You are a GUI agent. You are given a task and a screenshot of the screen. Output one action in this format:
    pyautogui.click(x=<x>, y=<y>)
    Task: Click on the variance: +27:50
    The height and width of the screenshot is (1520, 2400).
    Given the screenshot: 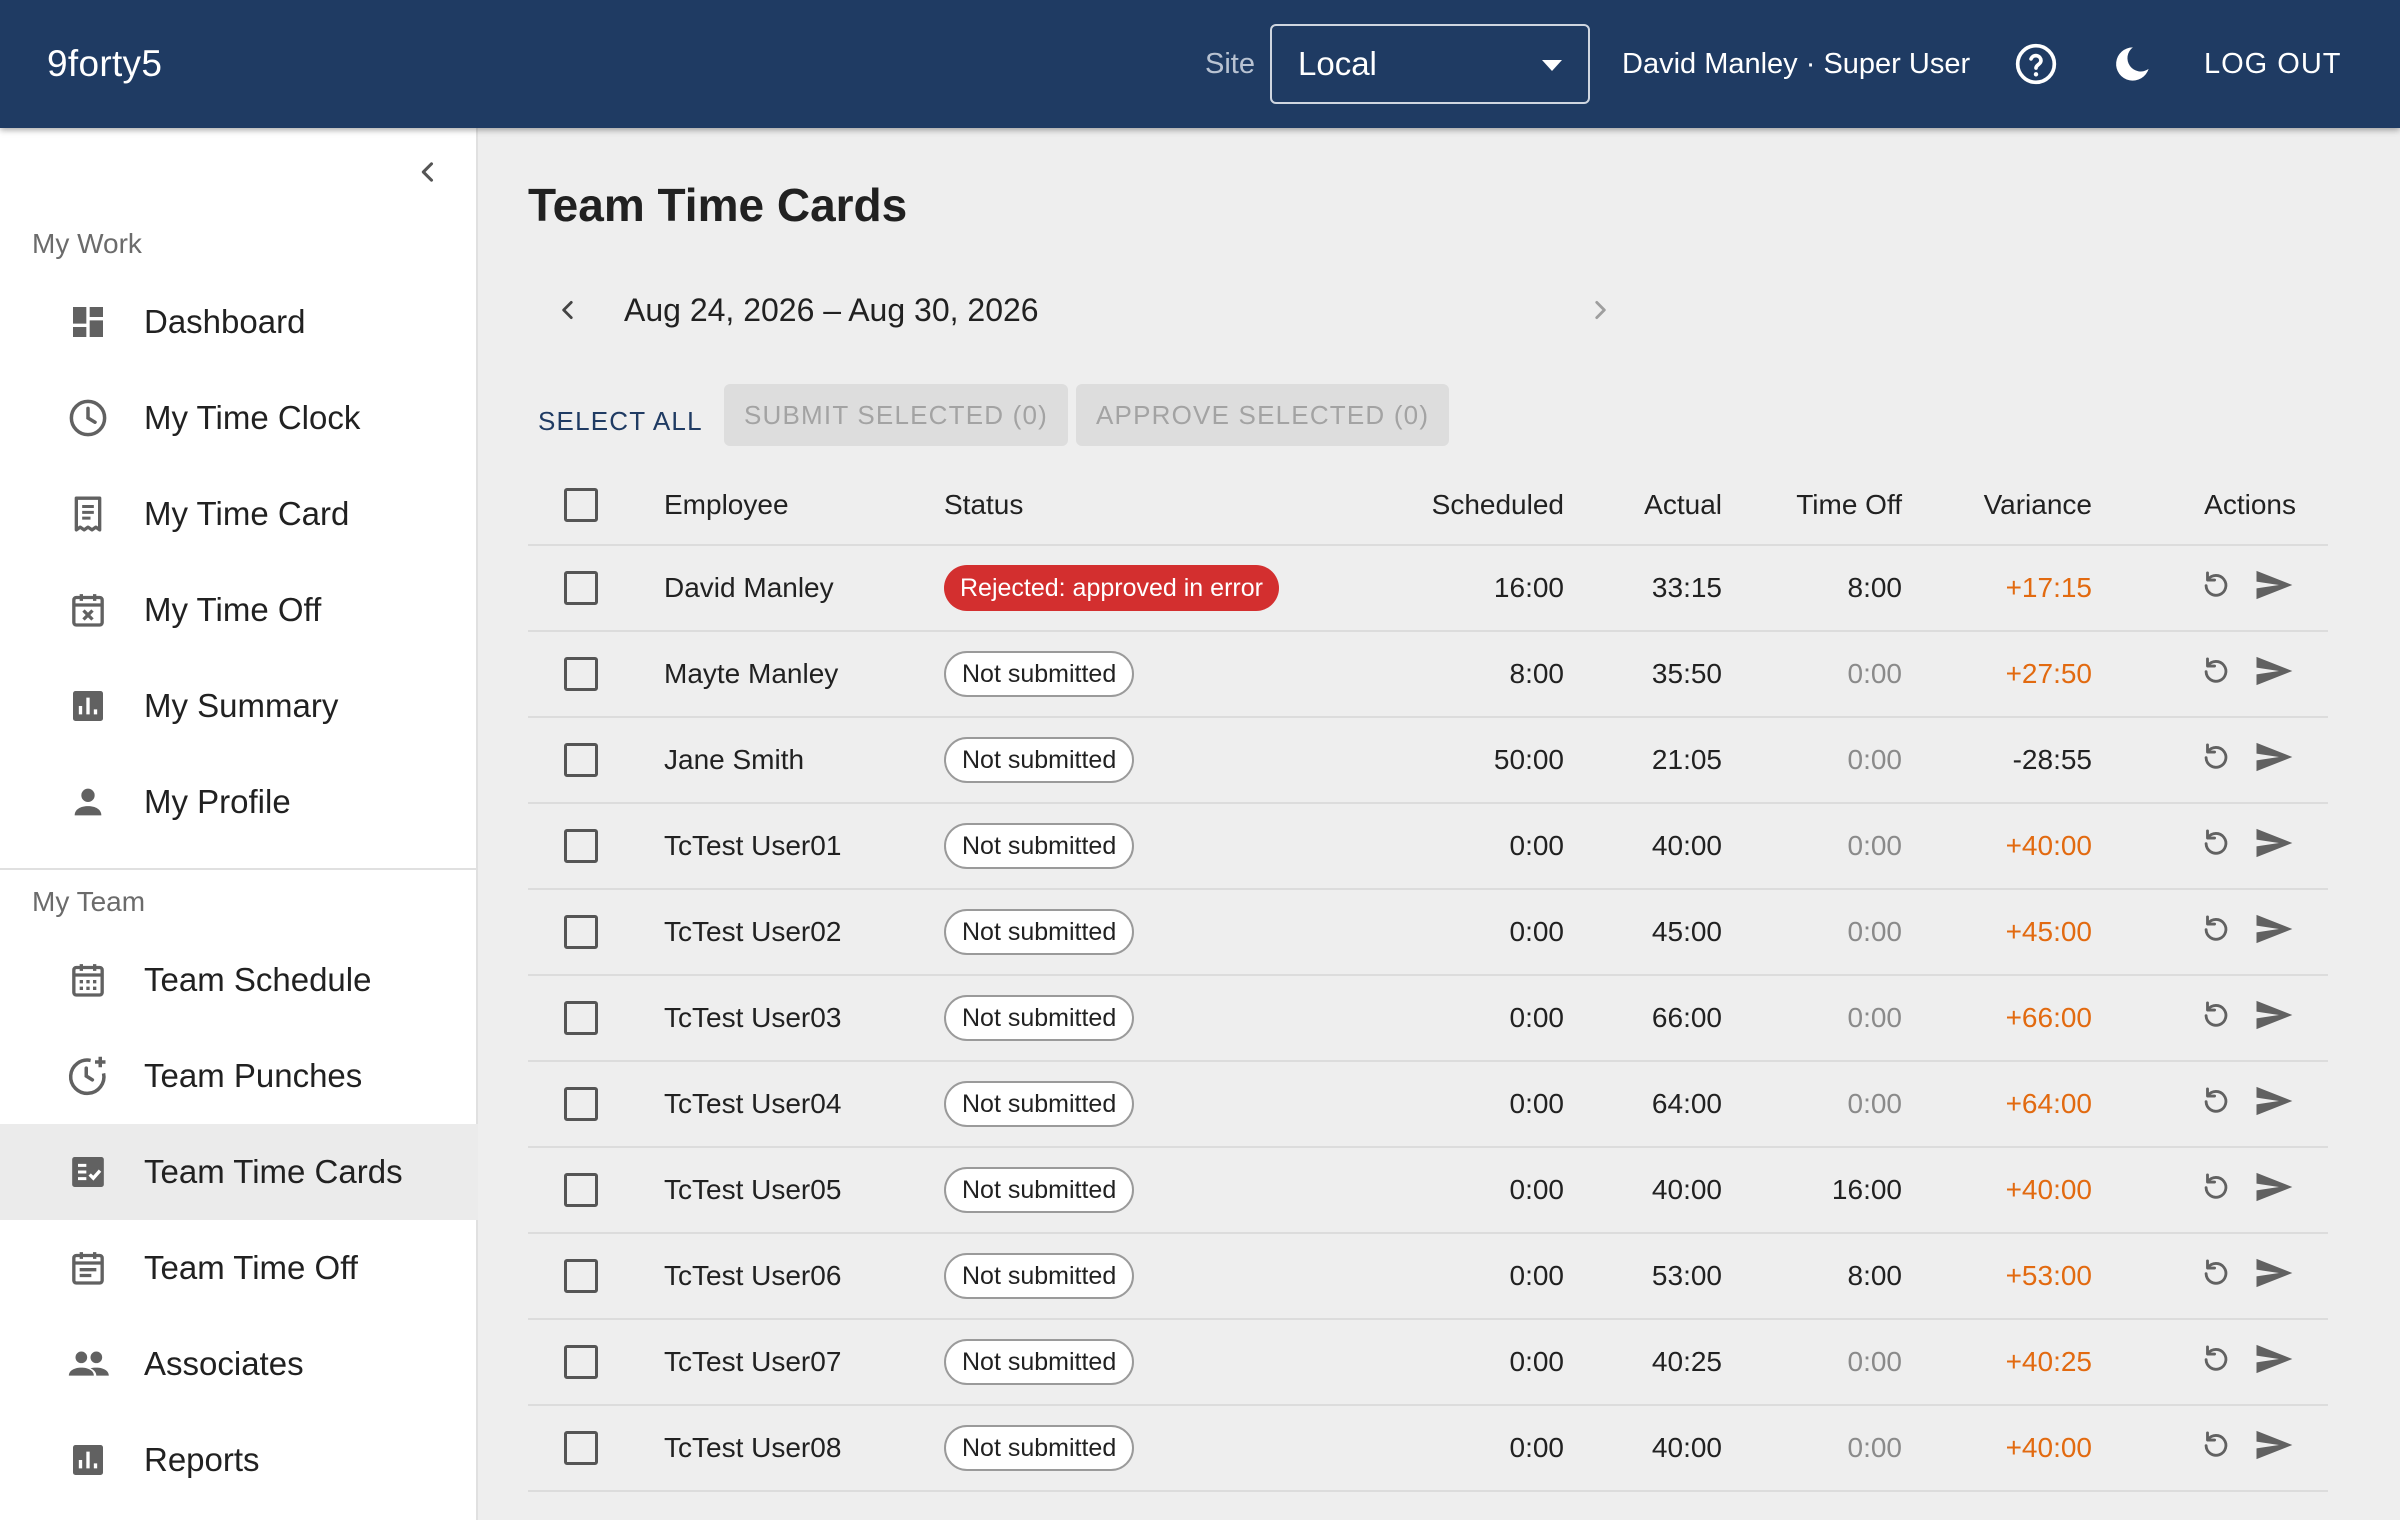 What is the action you would take?
    pyautogui.click(x=2048, y=673)
    